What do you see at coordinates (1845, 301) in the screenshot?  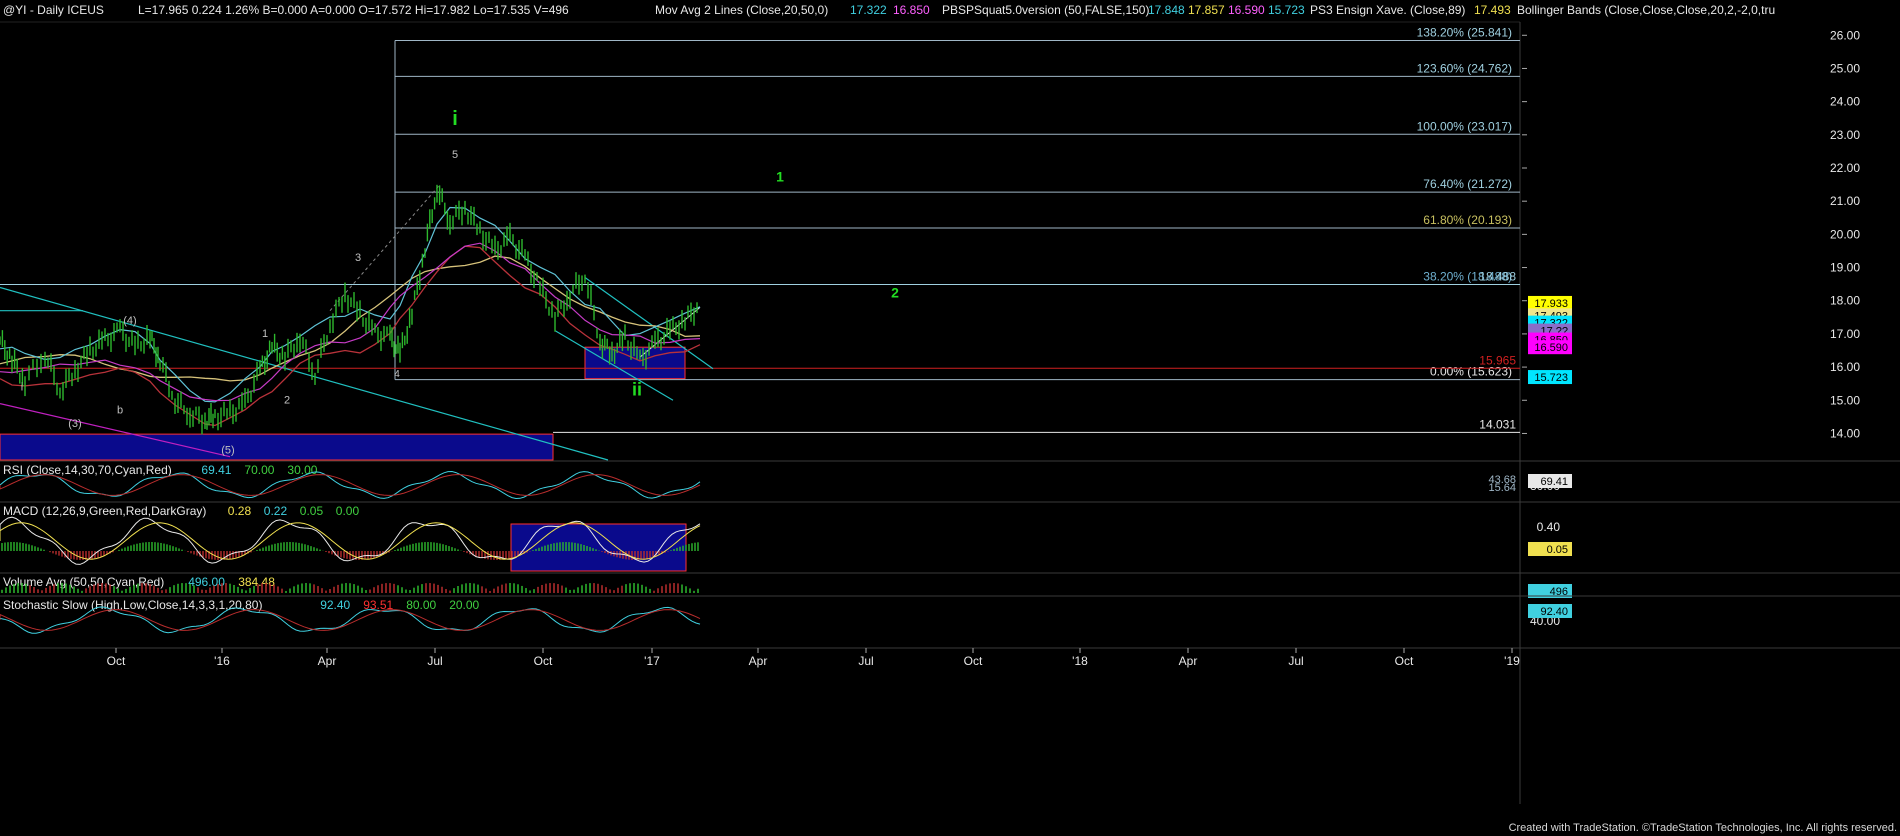 I see `y-tick-label: 18.00` at bounding box center [1845, 301].